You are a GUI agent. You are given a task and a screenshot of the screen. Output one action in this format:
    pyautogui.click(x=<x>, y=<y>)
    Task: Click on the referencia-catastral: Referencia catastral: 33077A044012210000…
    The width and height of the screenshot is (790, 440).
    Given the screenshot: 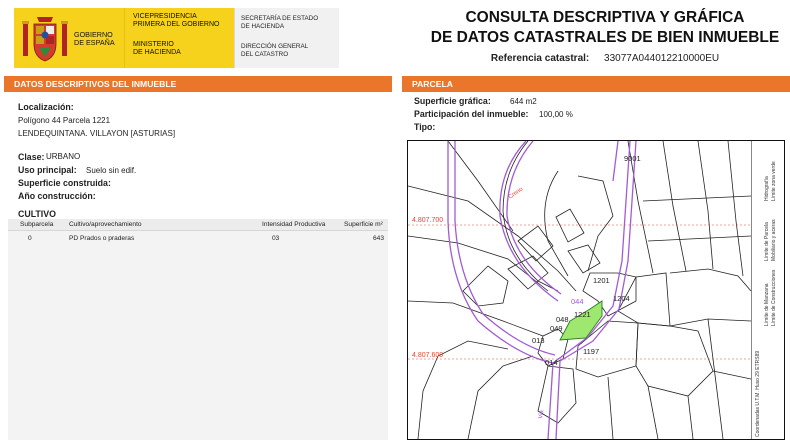 What is the action you would take?
    pyautogui.click(x=605, y=58)
    